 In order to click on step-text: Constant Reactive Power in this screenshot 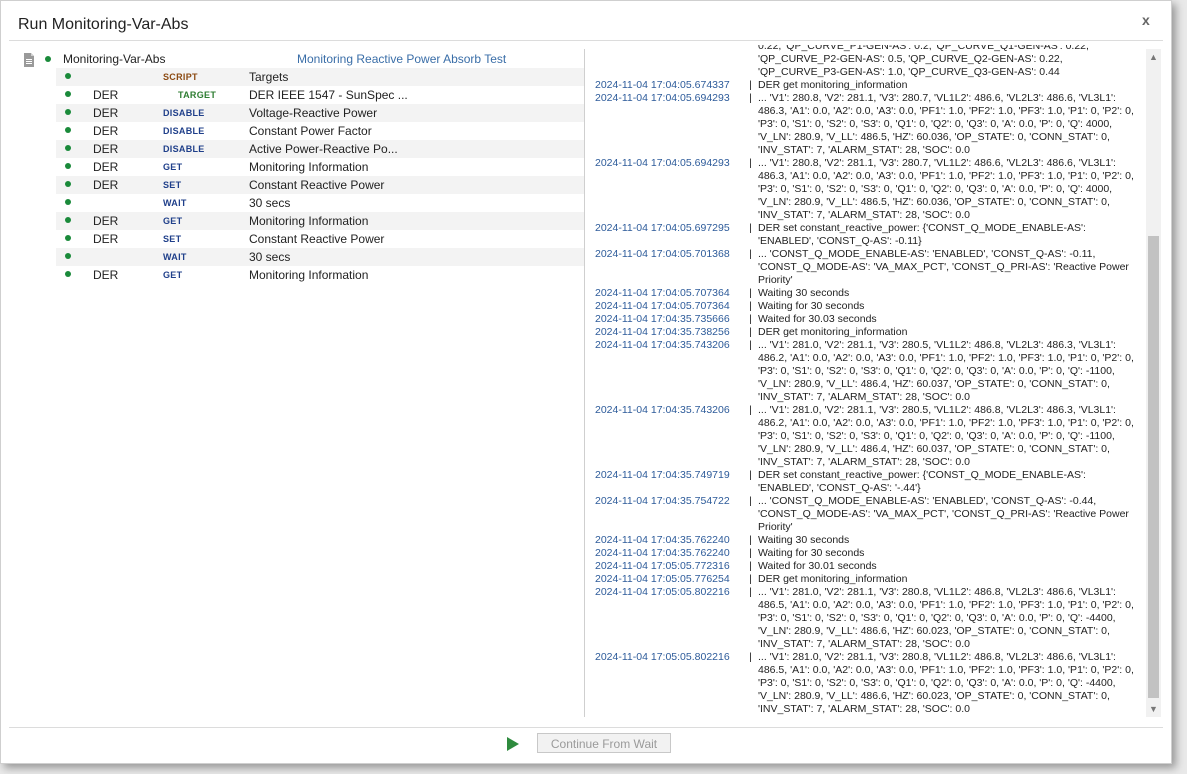, I will do `click(317, 185)`.